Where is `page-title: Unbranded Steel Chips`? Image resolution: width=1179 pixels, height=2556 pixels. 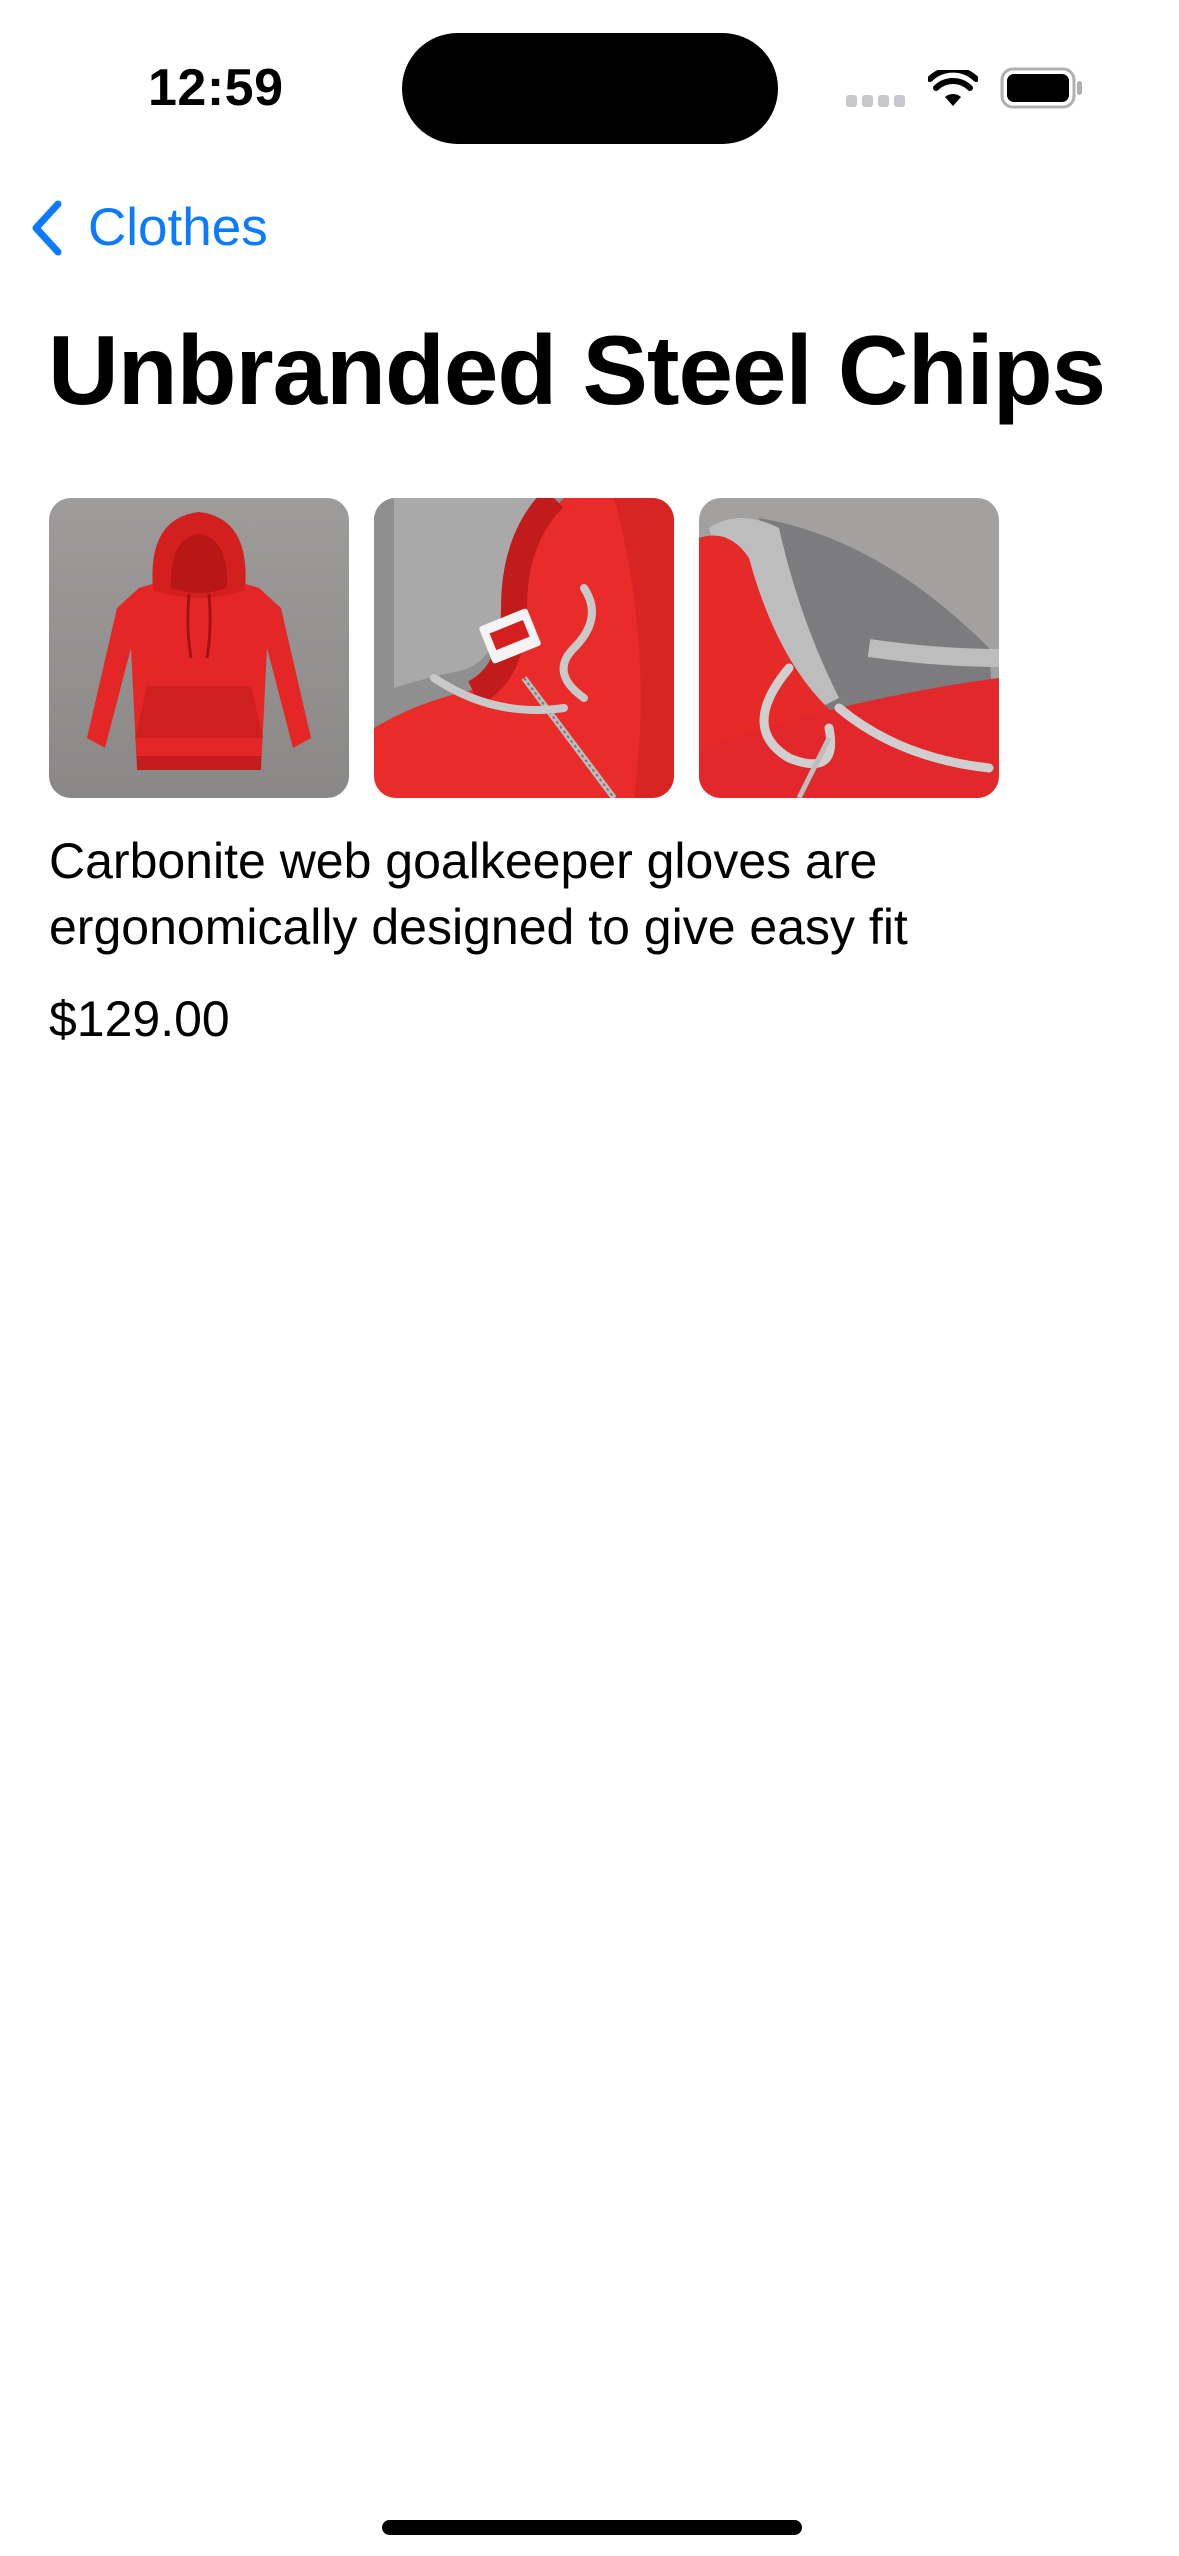 page-title: Unbranded Steel Chips is located at coordinates (577, 370).